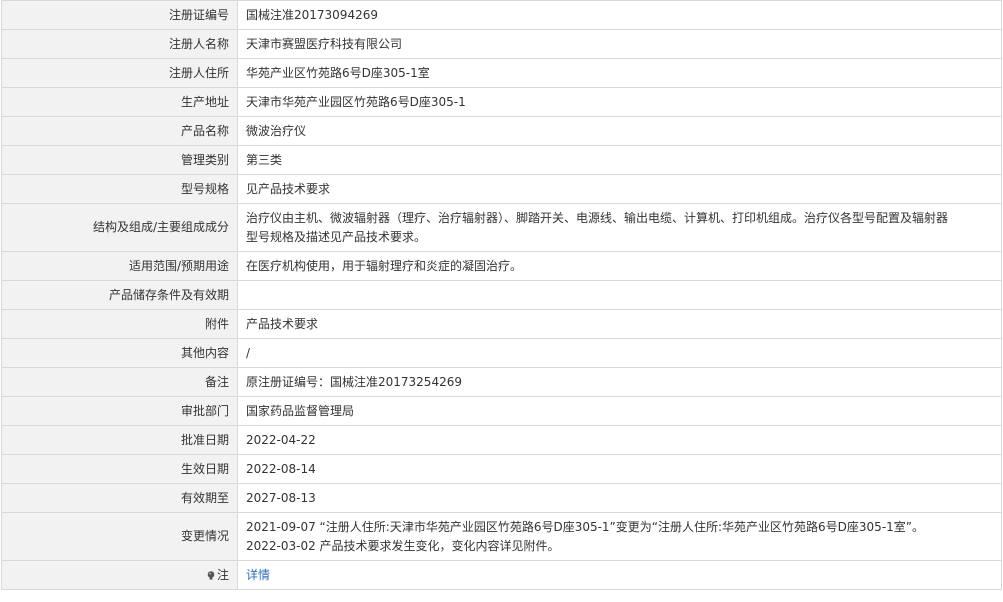  What do you see at coordinates (619, 131) in the screenshot?
I see `value-product-name: 微波治疗仪` at bounding box center [619, 131].